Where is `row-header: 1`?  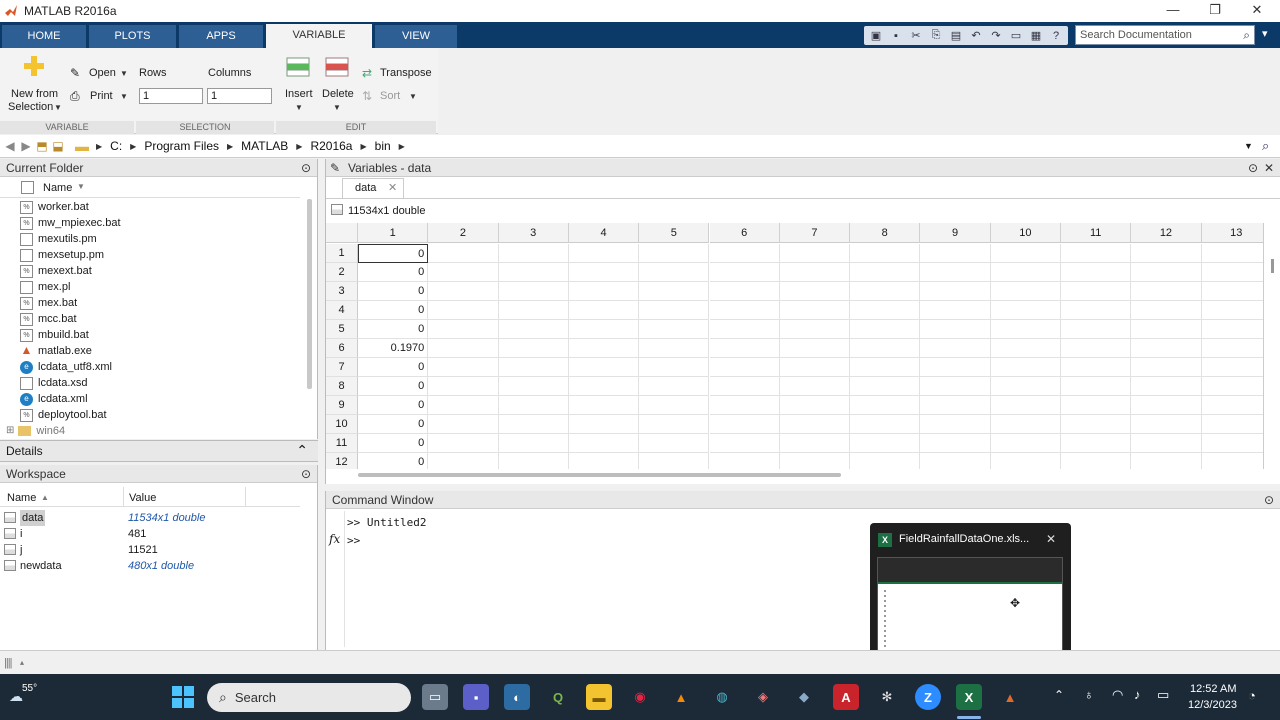
row-header: 1 is located at coordinates (342, 253).